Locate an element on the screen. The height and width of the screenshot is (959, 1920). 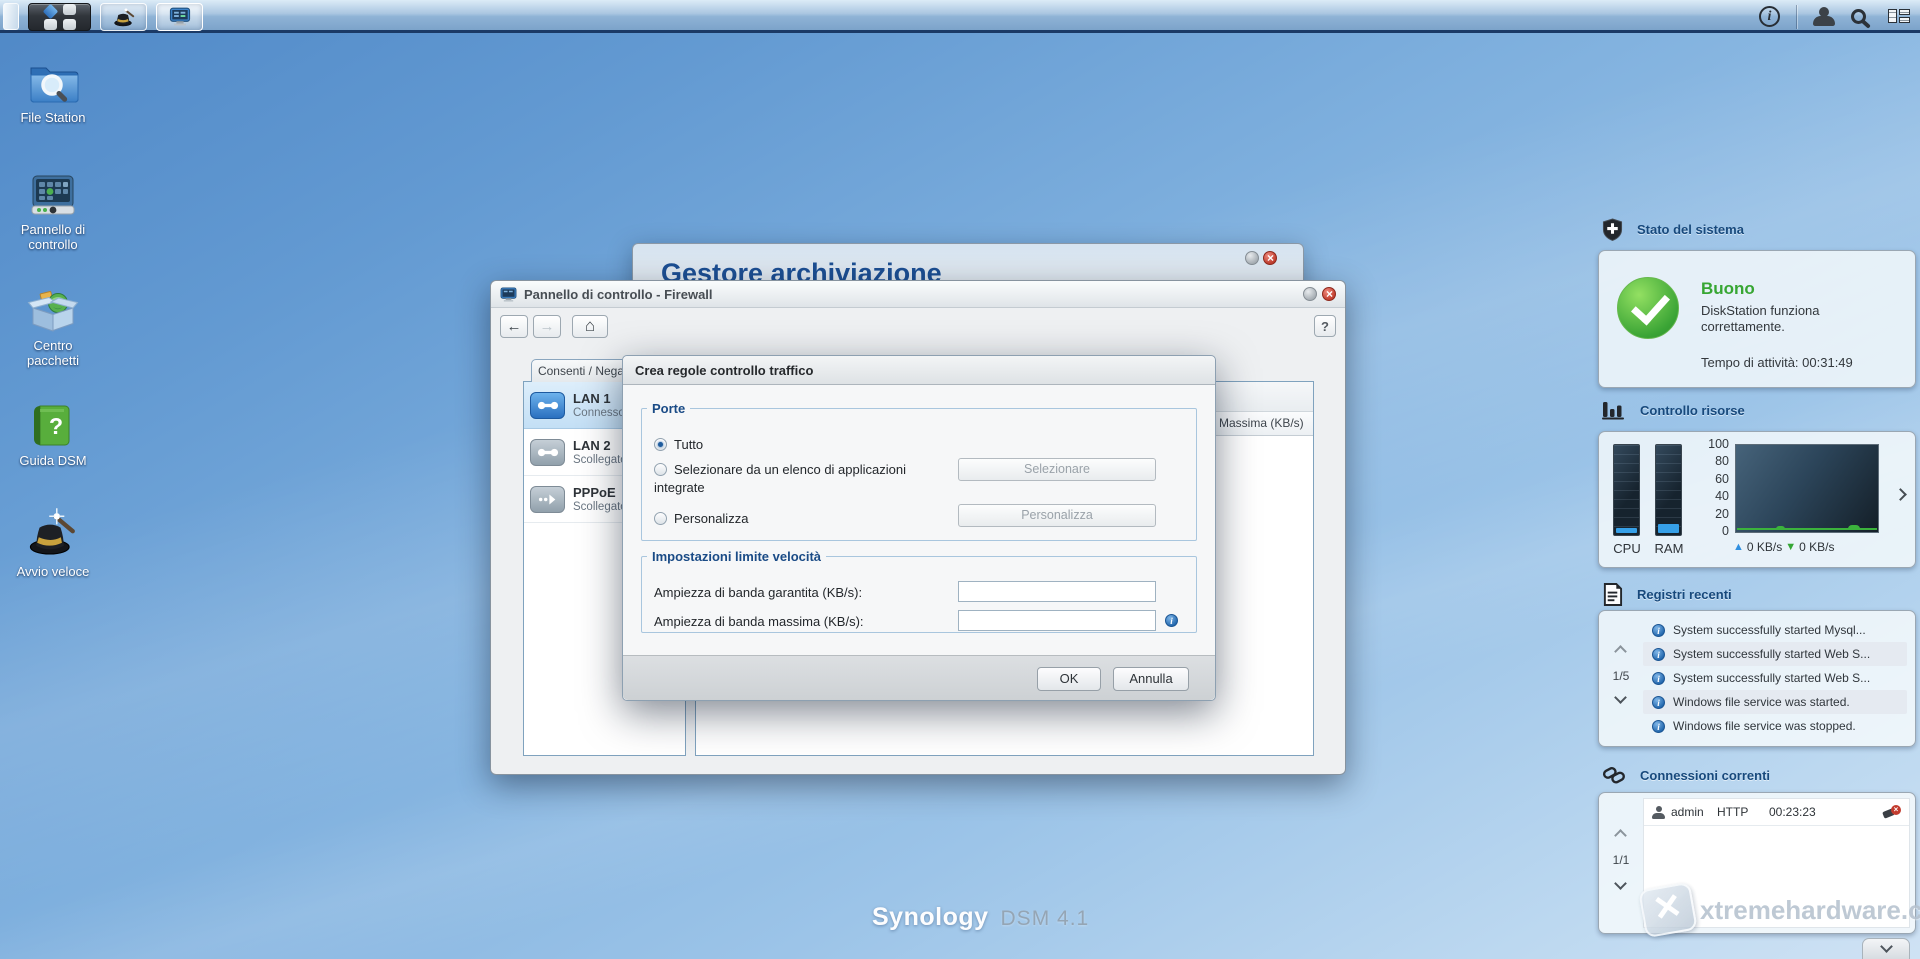
radio-custom is located at coordinates (660, 518).